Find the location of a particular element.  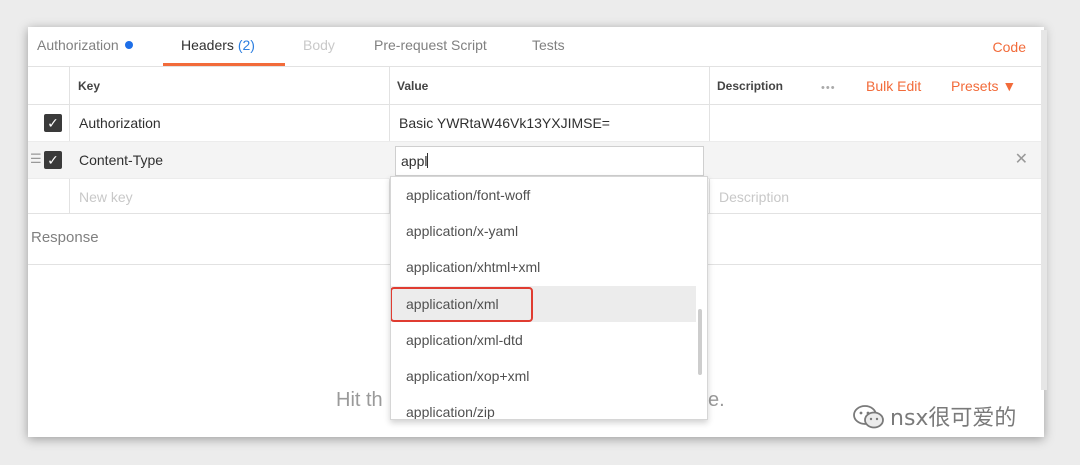

tab-headers: Headers (2) is located at coordinates (218, 45).